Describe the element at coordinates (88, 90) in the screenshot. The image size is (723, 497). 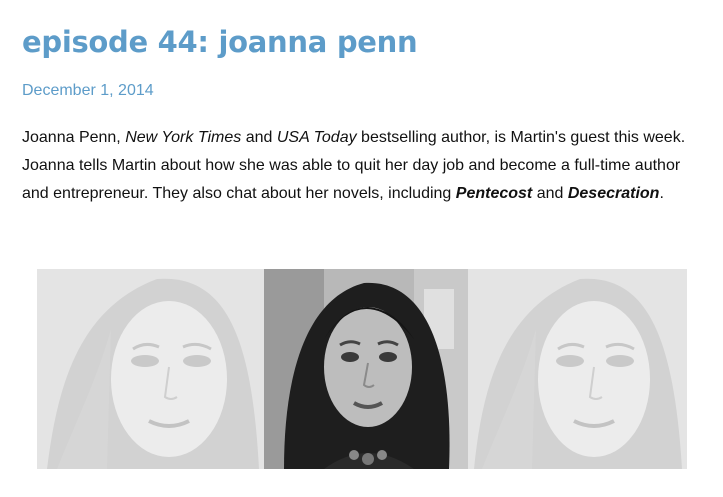
I see `post-date: December 1, 2014` at that location.